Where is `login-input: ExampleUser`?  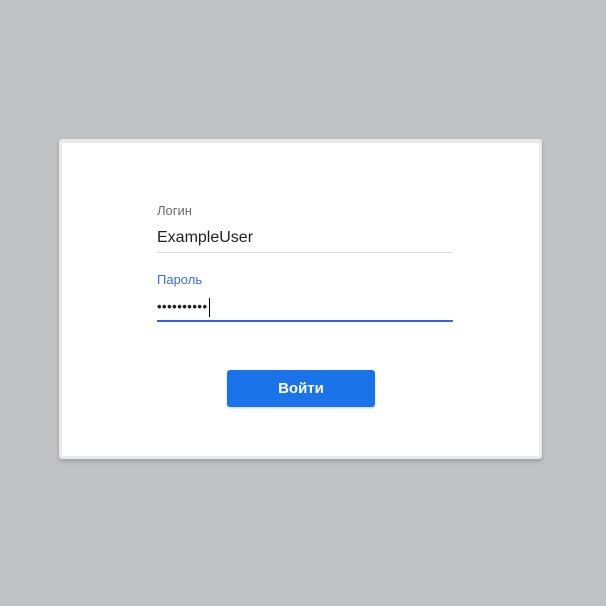
login-input: ExampleUser is located at coordinates (305, 240).